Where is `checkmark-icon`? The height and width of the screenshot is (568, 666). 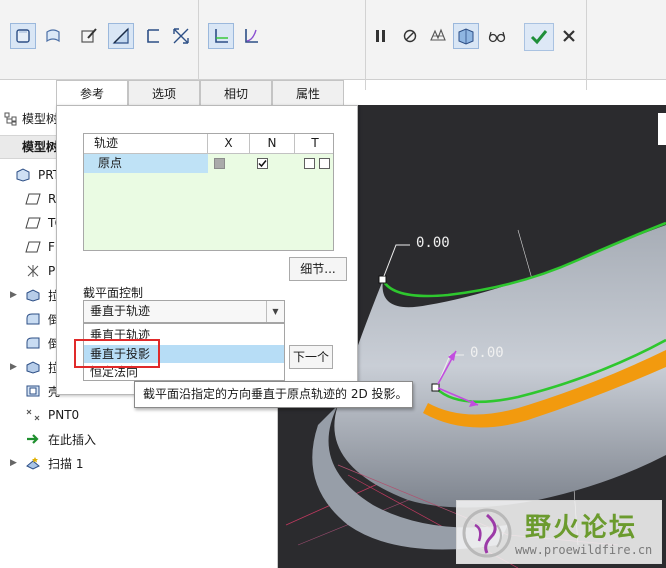 checkmark-icon is located at coordinates (262, 164).